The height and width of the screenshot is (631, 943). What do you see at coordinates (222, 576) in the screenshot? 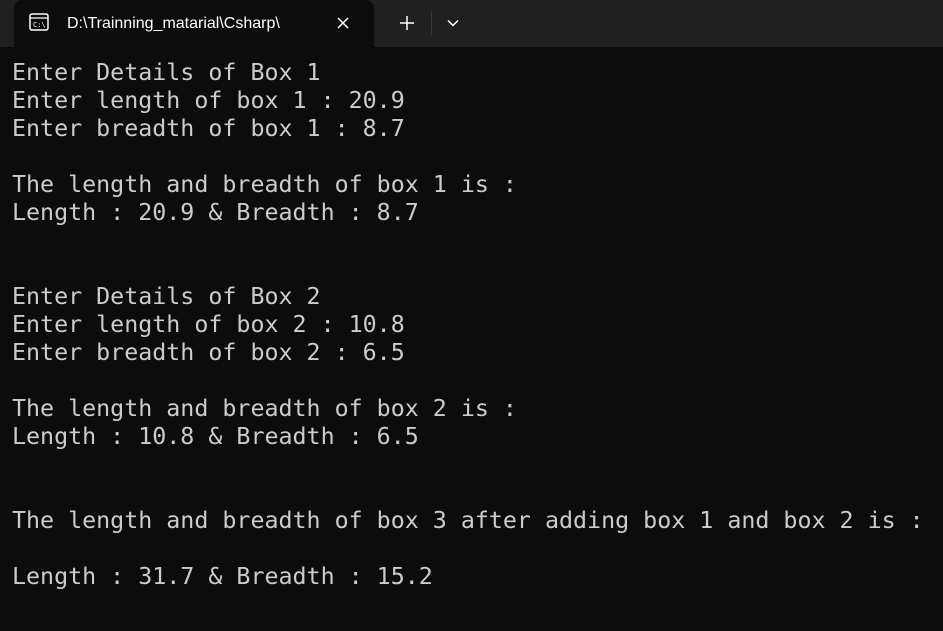
I see `console-line: Length : 31.7 & Breadth : 15.2` at bounding box center [222, 576].